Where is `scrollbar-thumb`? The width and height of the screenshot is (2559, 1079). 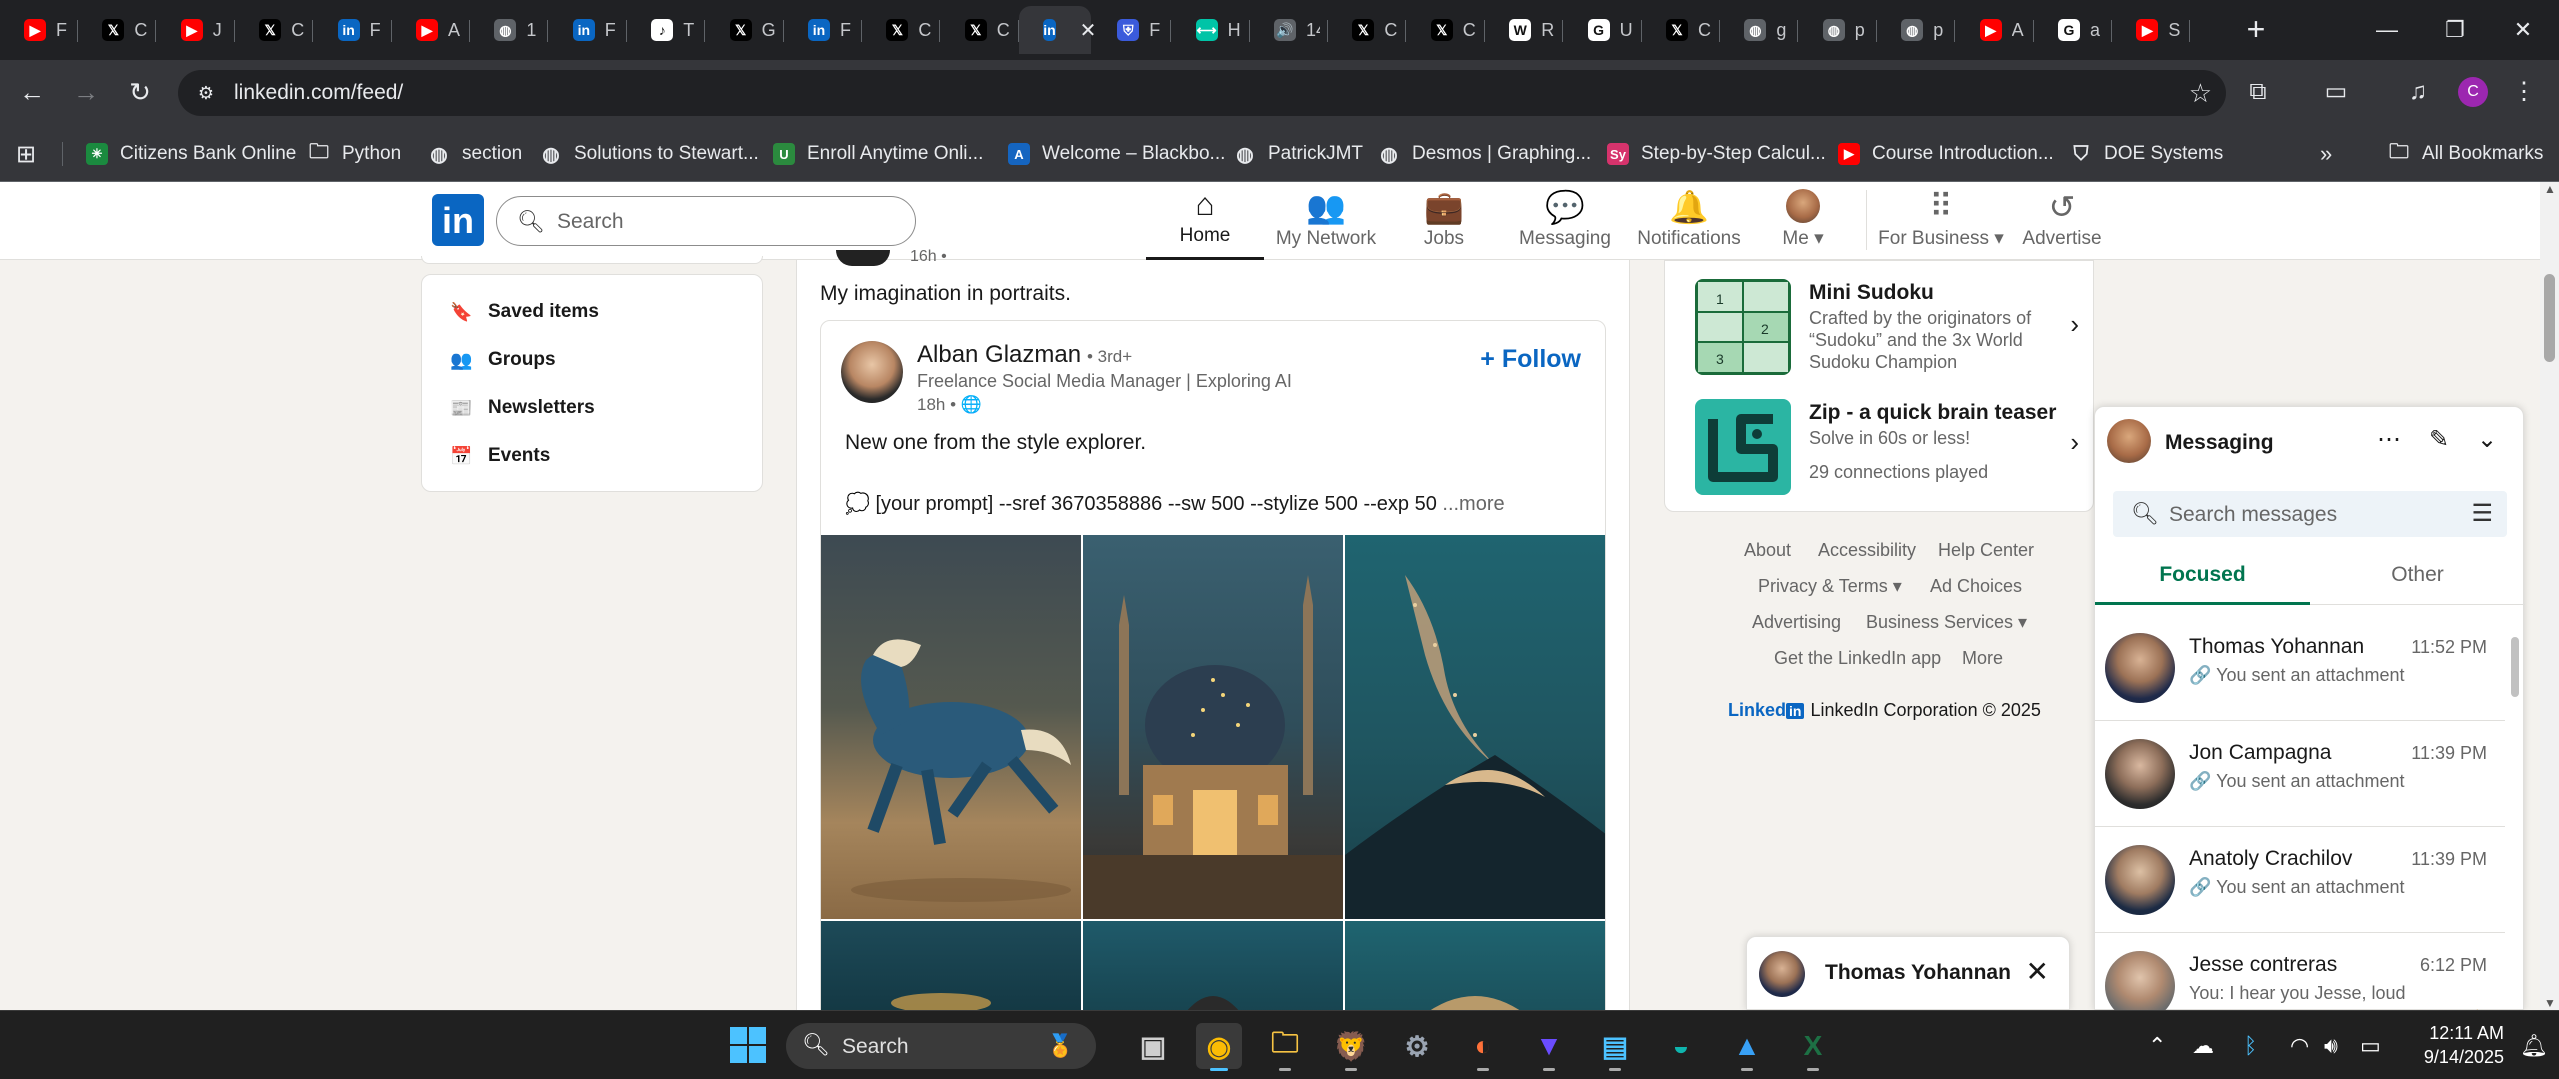
scrollbar-thumb is located at coordinates (2515, 667).